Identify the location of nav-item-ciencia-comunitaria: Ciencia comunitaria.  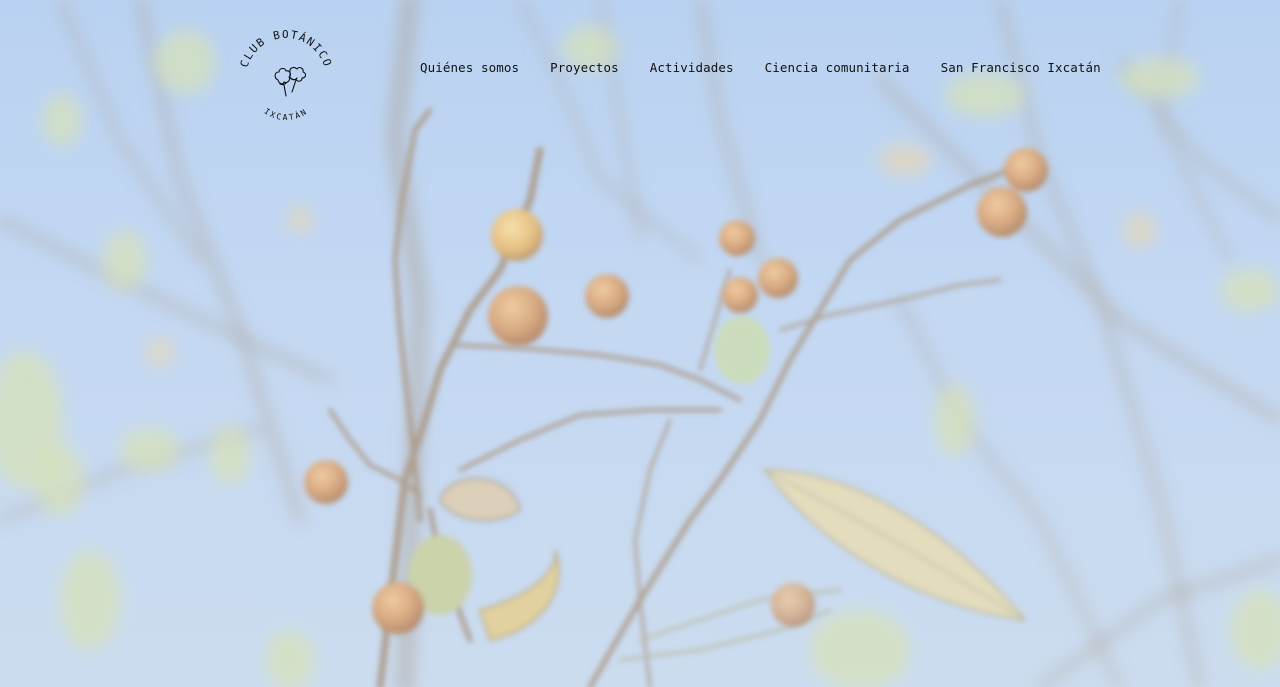
(837, 67).